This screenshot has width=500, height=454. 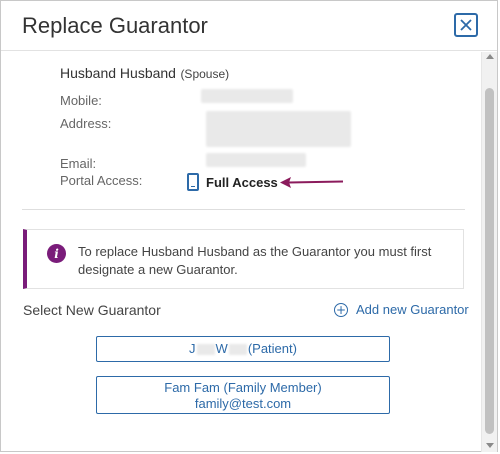 I want to click on redacted-email, so click(x=256, y=160).